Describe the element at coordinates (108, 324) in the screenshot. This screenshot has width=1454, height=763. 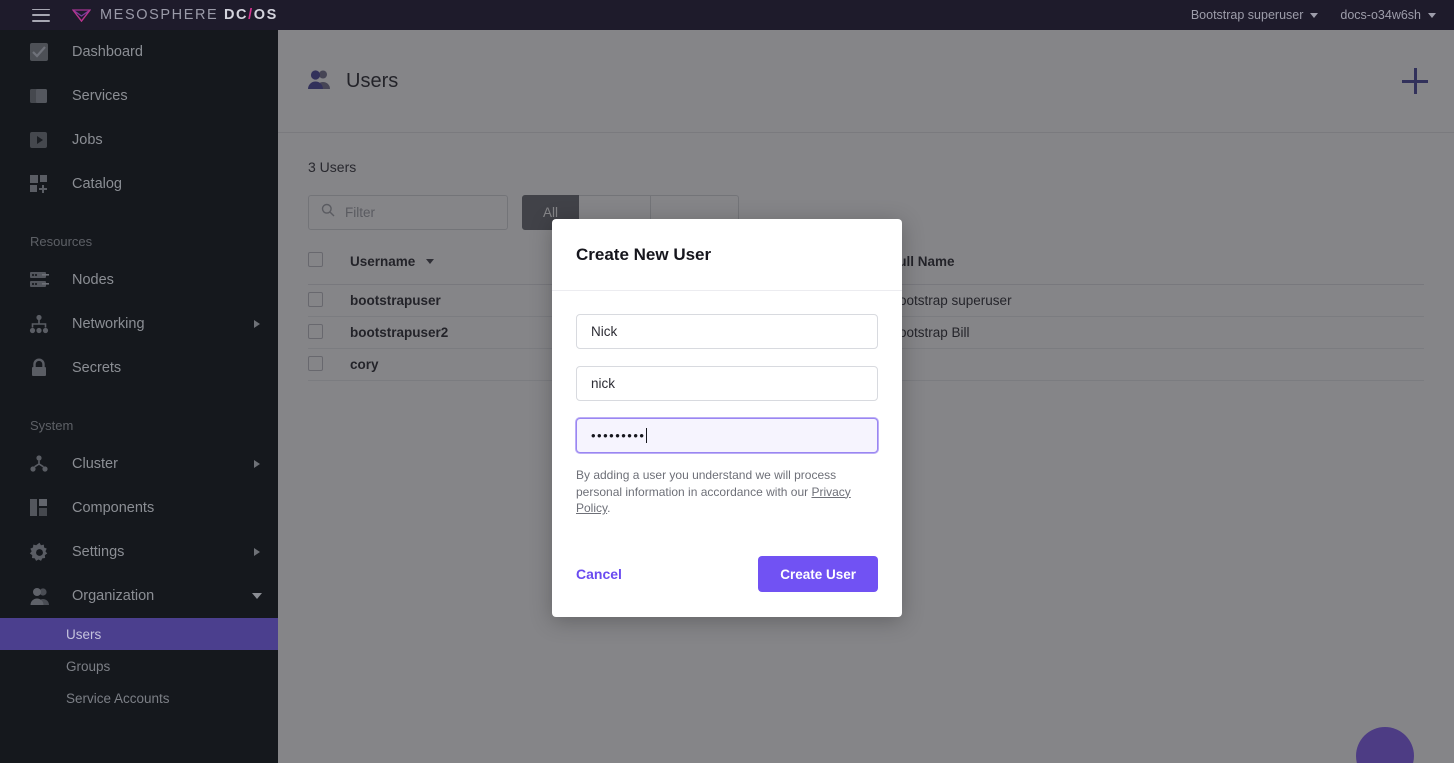
I see `sidebar-item-label: Networking` at that location.